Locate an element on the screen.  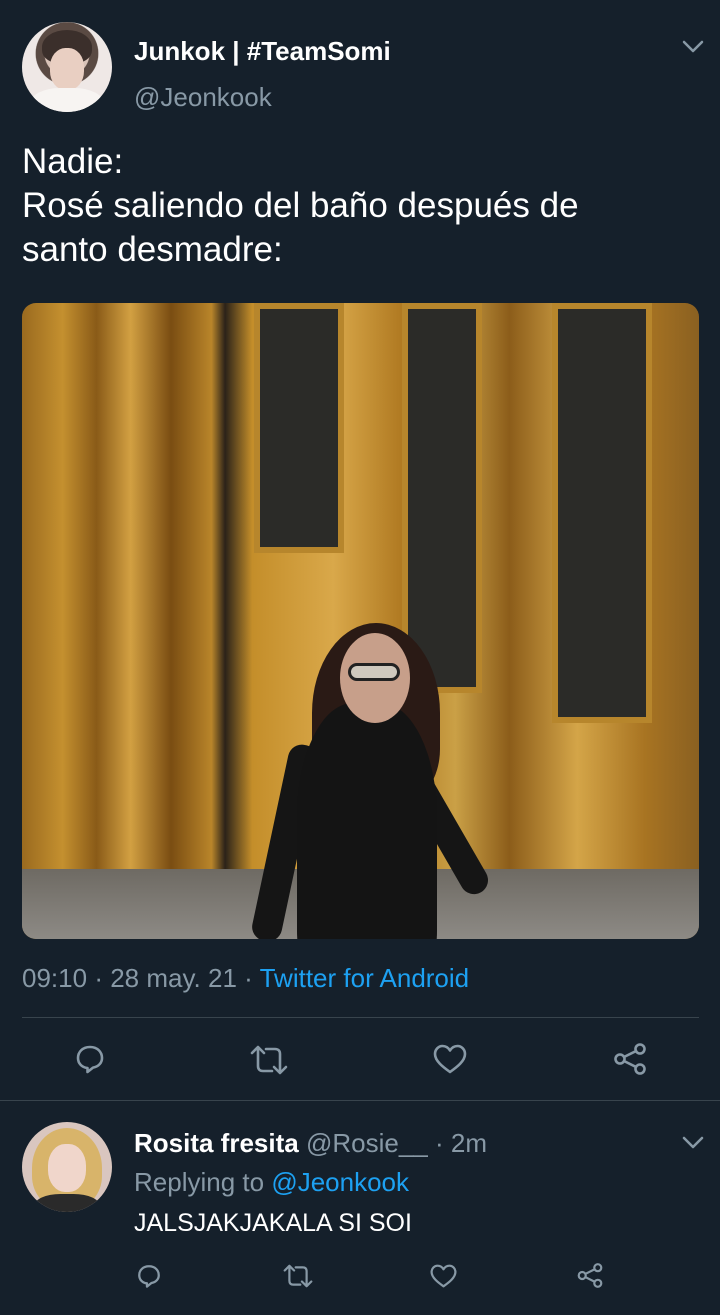
tweet-source: Twitter for Android is located at coordinates (365, 978).